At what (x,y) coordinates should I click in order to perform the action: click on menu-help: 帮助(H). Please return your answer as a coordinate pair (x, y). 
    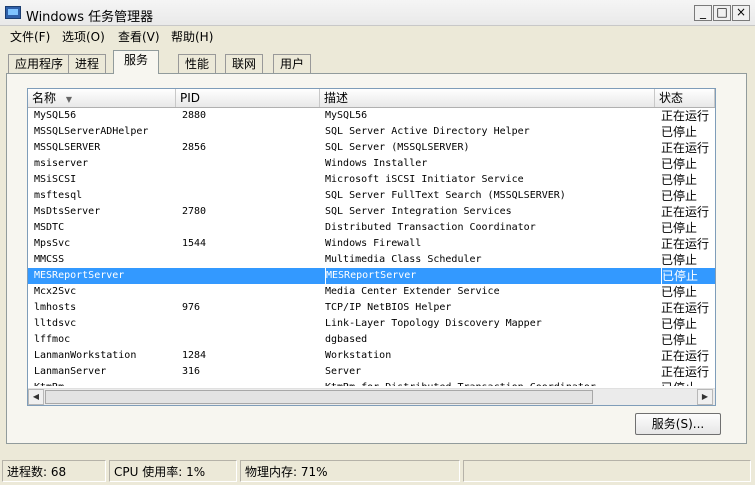
    Looking at the image, I should click on (192, 36).